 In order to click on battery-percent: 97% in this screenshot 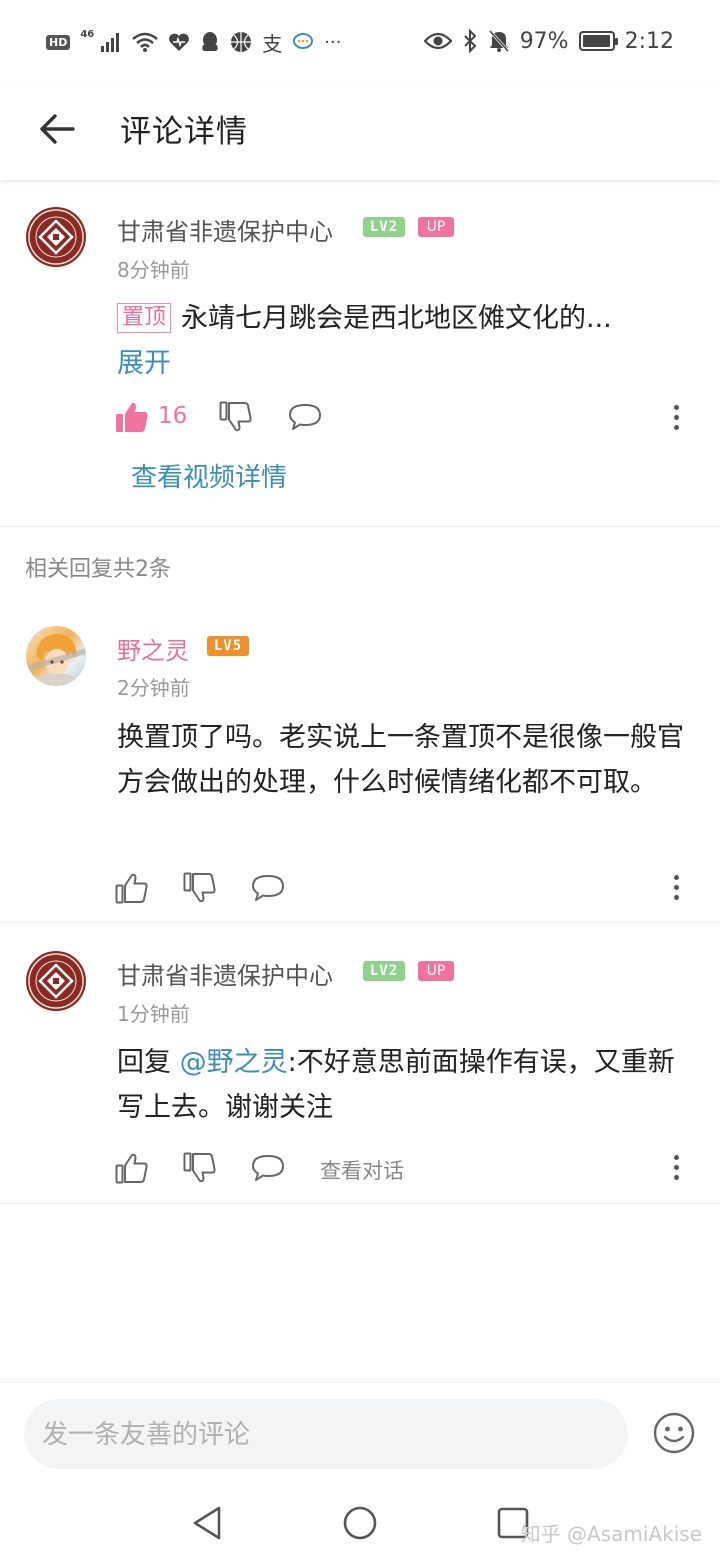, I will do `click(544, 41)`.